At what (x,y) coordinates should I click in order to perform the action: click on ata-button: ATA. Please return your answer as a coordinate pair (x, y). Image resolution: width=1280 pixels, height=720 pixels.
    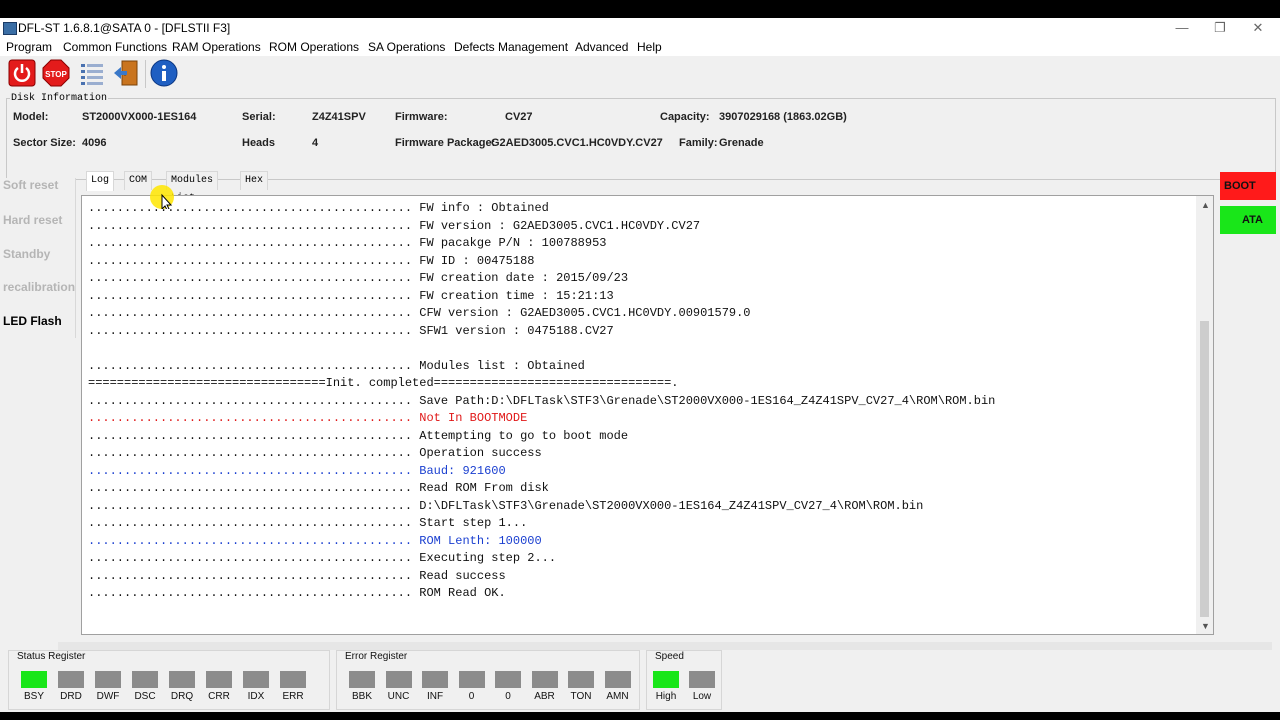
    Looking at the image, I should click on (1248, 220).